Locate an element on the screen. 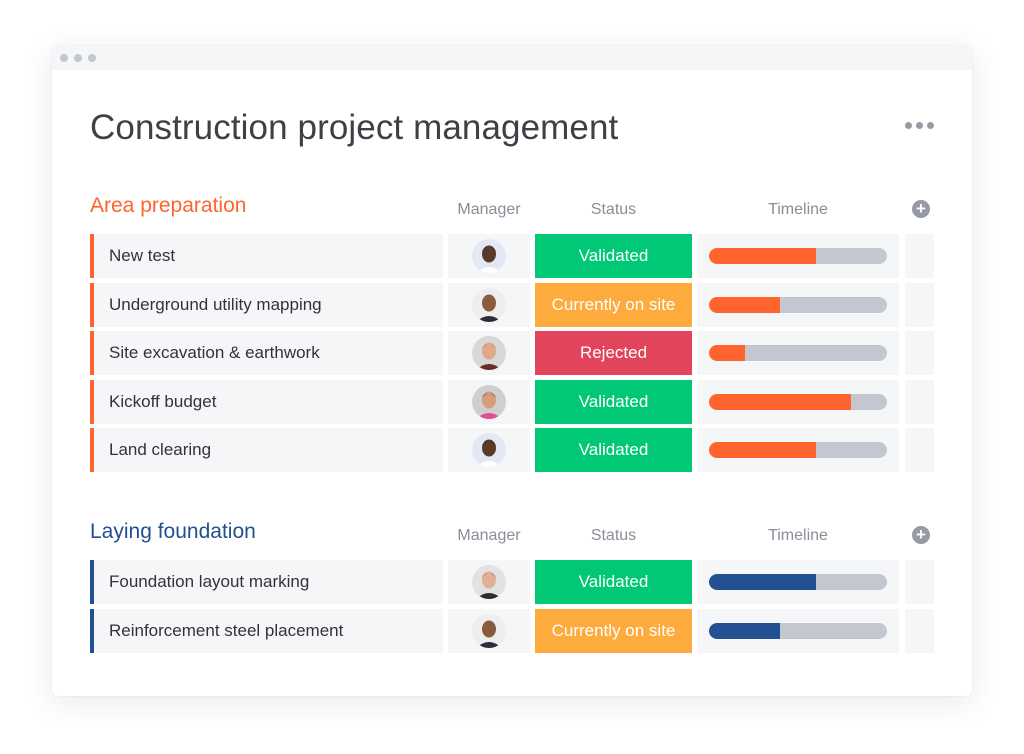 The height and width of the screenshot is (754, 1024). table-row: New test Validated is located at coordinates (513, 256).